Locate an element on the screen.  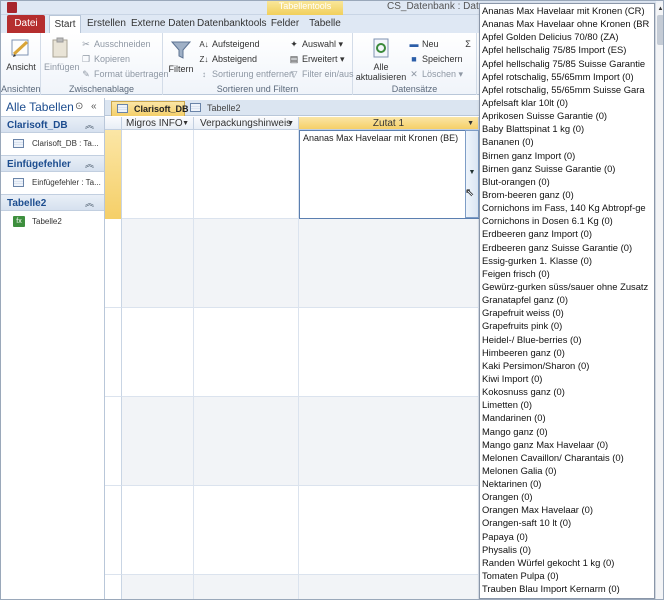
tab-start: Start is located at coordinates (65, 24).